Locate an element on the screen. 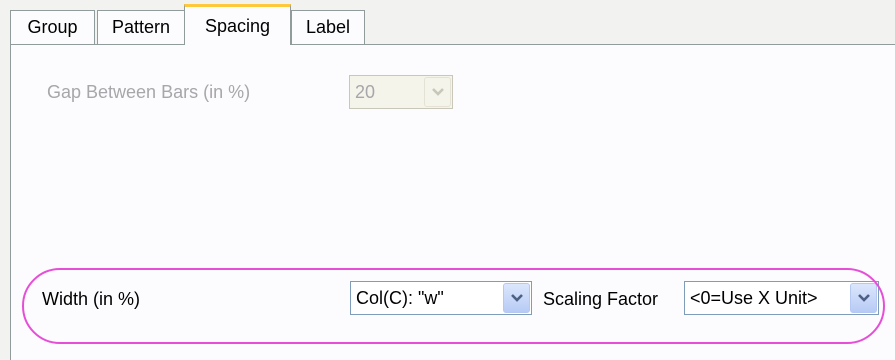 The width and height of the screenshot is (895, 360). tab-spacing-label: Spacing is located at coordinates (237, 25).